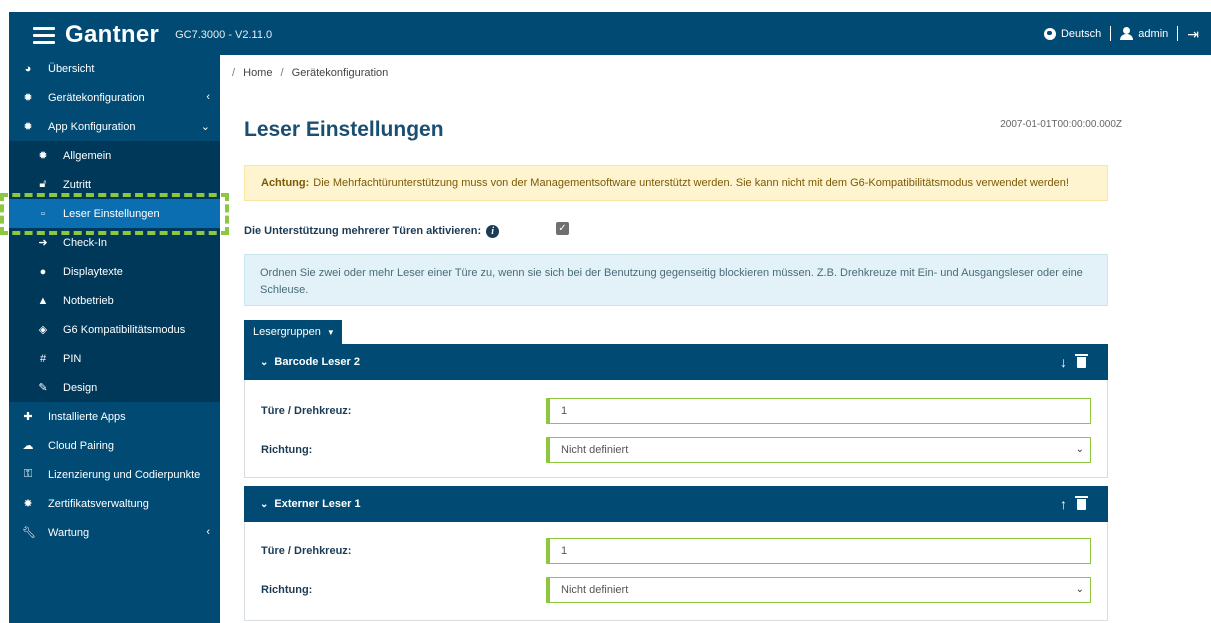  I want to click on sidebar-item-wartung: 🔧︎ Wartung ‹, so click(114, 532).